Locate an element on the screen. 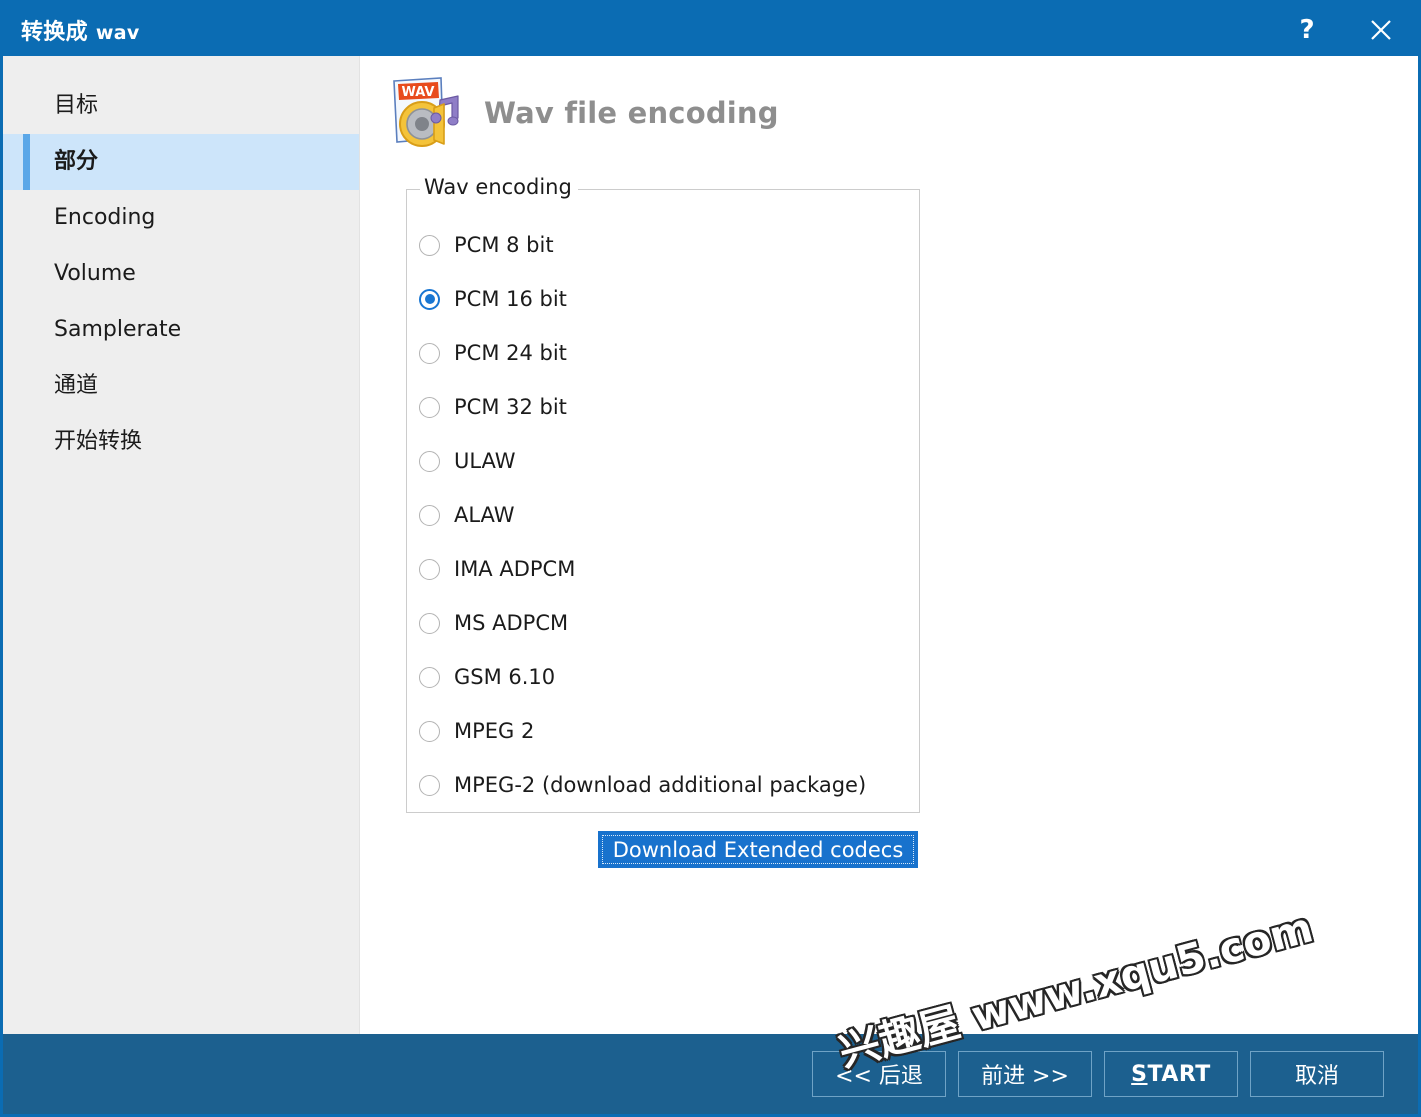  radio-option-ulaw: ULAW is located at coordinates (669, 461).